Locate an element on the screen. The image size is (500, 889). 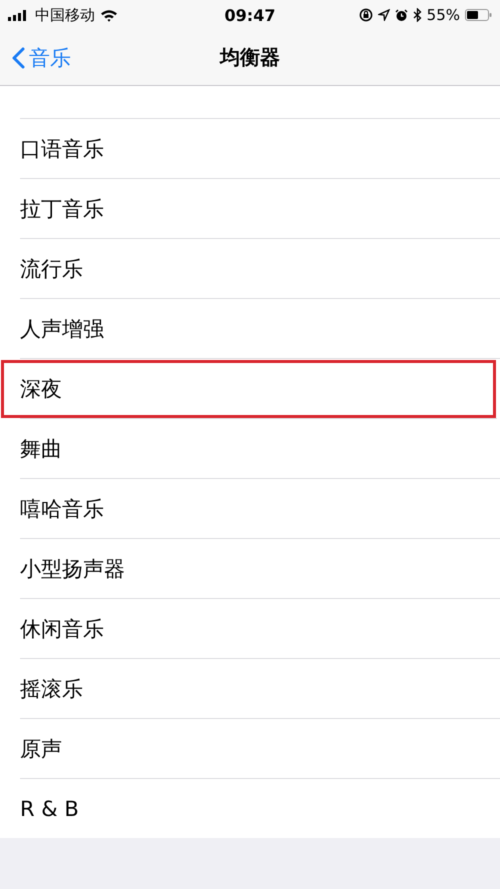
carrier-name: 中国移动 is located at coordinates (65, 15).